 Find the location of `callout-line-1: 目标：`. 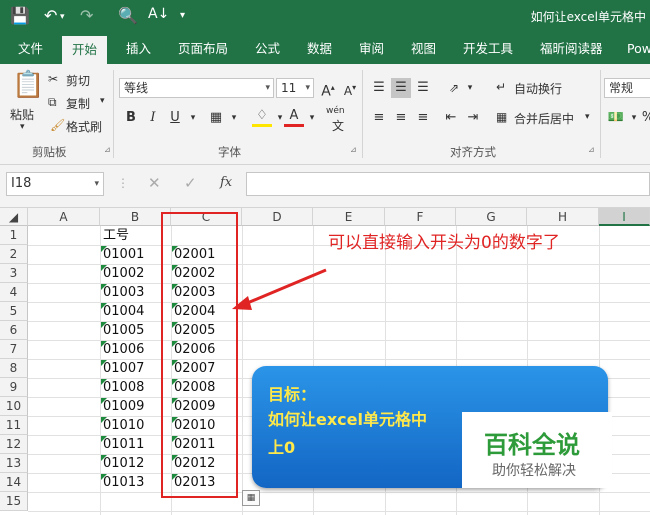

callout-line-1: 目标： is located at coordinates (292, 394).